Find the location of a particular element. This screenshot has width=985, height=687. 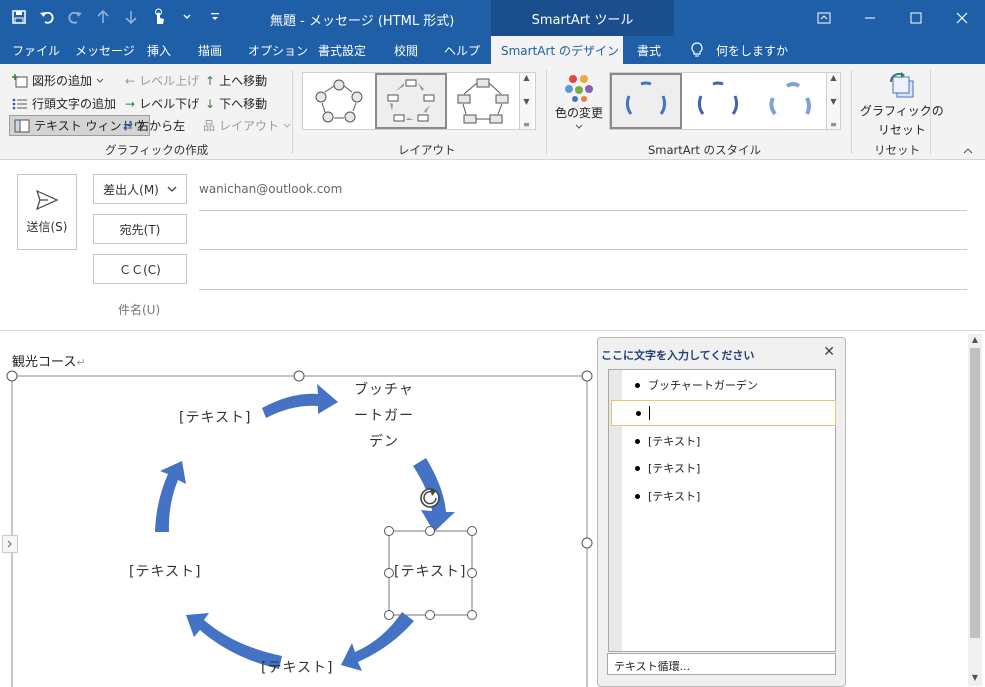

layout-text-cycle is located at coordinates (411, 101).